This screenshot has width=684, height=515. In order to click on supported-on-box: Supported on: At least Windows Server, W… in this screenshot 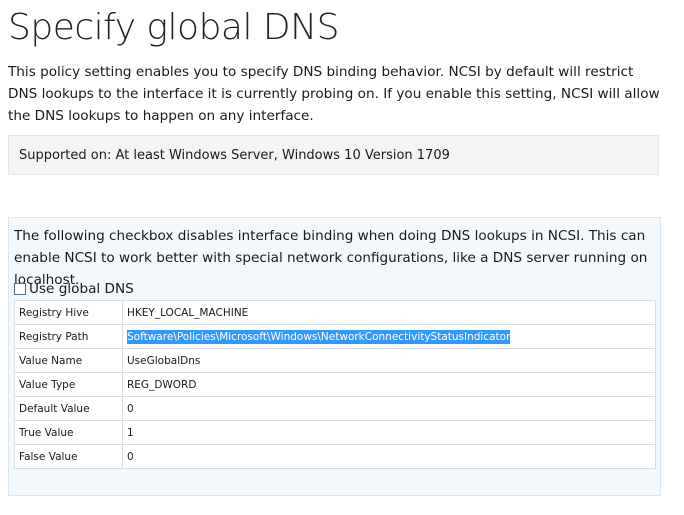, I will do `click(333, 155)`.